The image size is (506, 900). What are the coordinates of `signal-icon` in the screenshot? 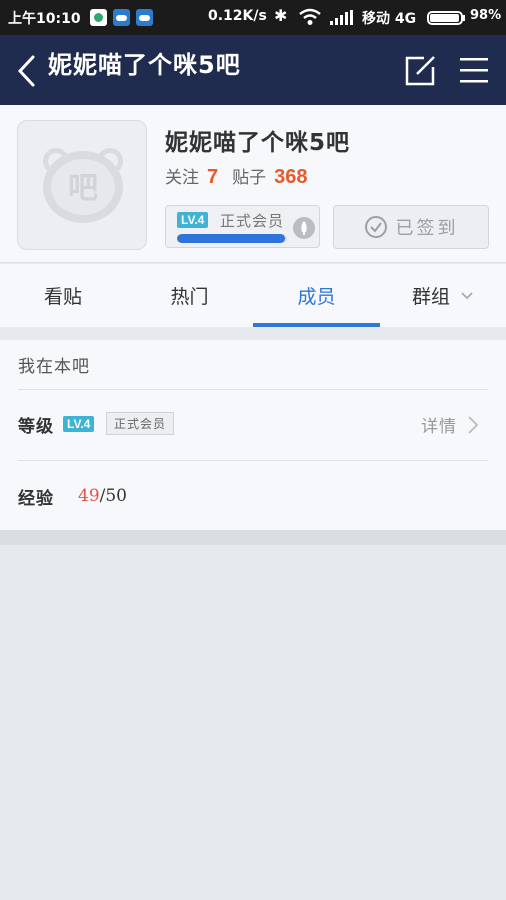 It's located at (341, 17).